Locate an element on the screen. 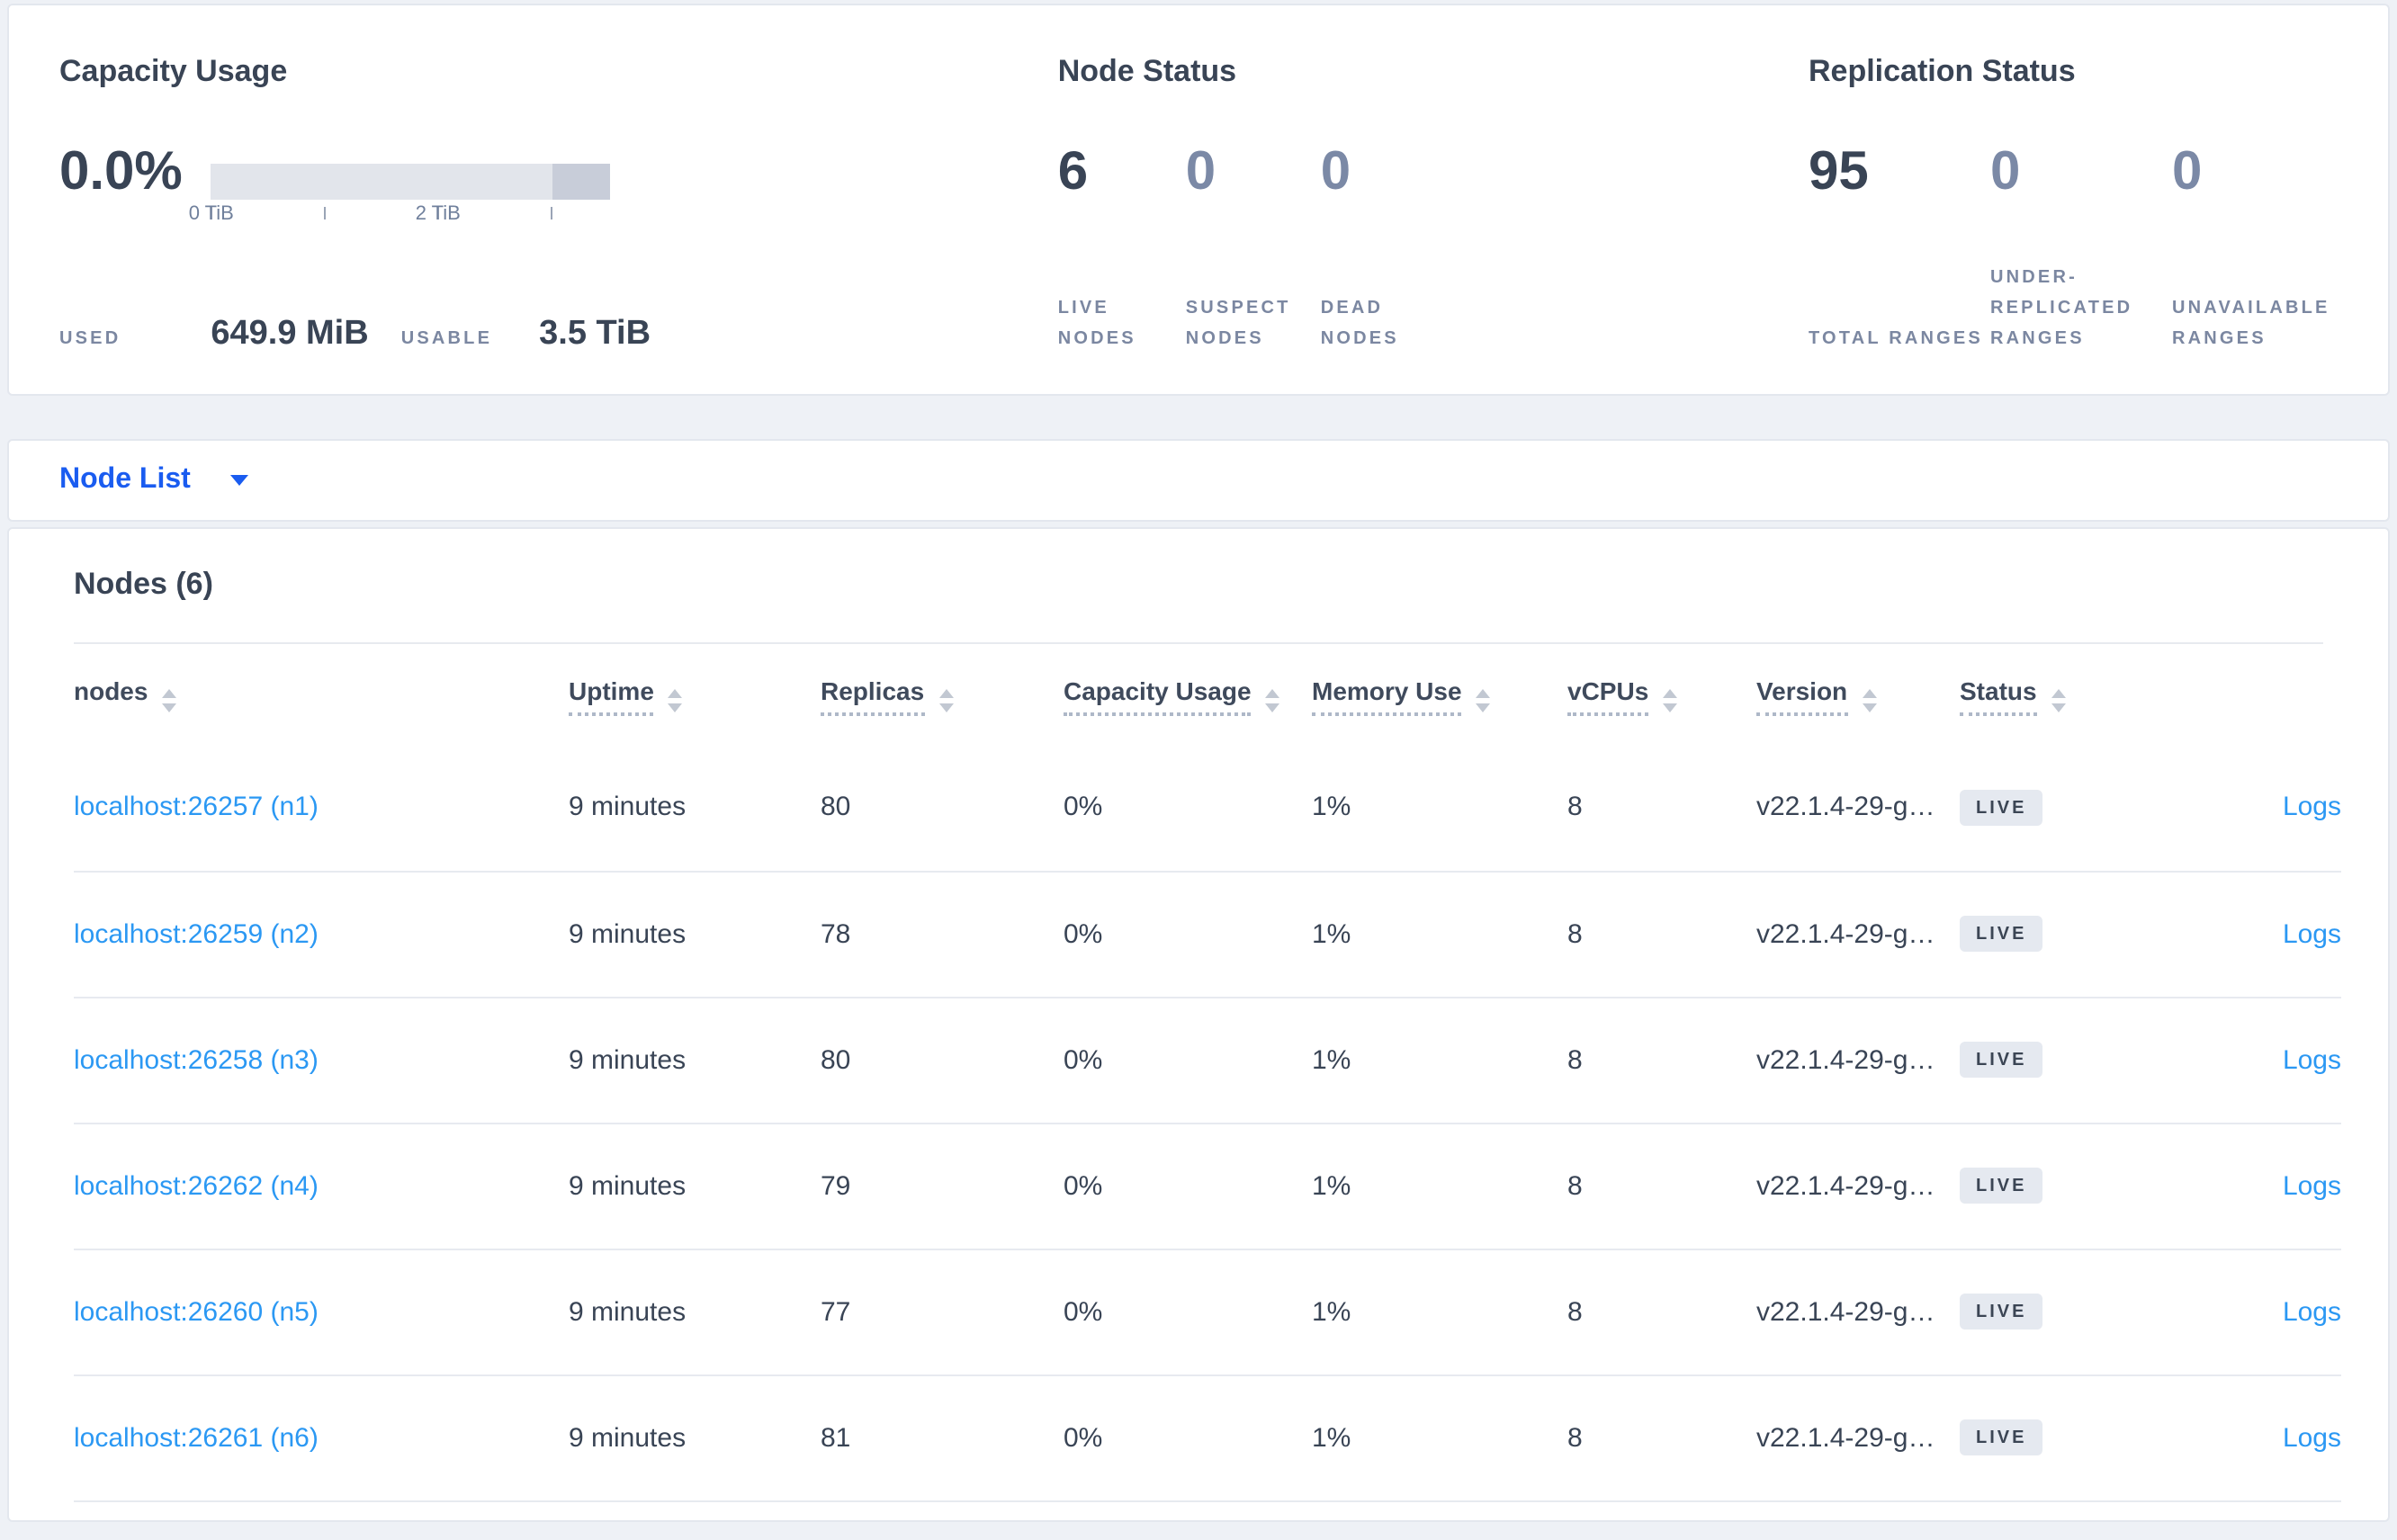 Image resolution: width=2397 pixels, height=1540 pixels. node-link: localhost:26258 (n3) is located at coordinates (196, 1059).